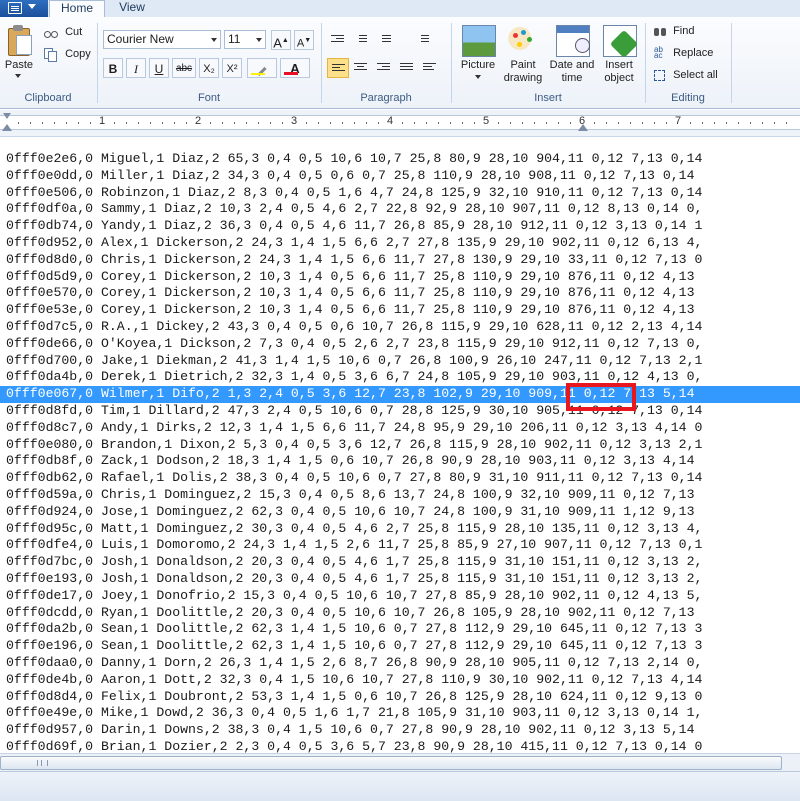 Image resolution: width=800 pixels, height=801 pixels. What do you see at coordinates (132, 8) in the screenshot?
I see `tab-view: View` at bounding box center [132, 8].